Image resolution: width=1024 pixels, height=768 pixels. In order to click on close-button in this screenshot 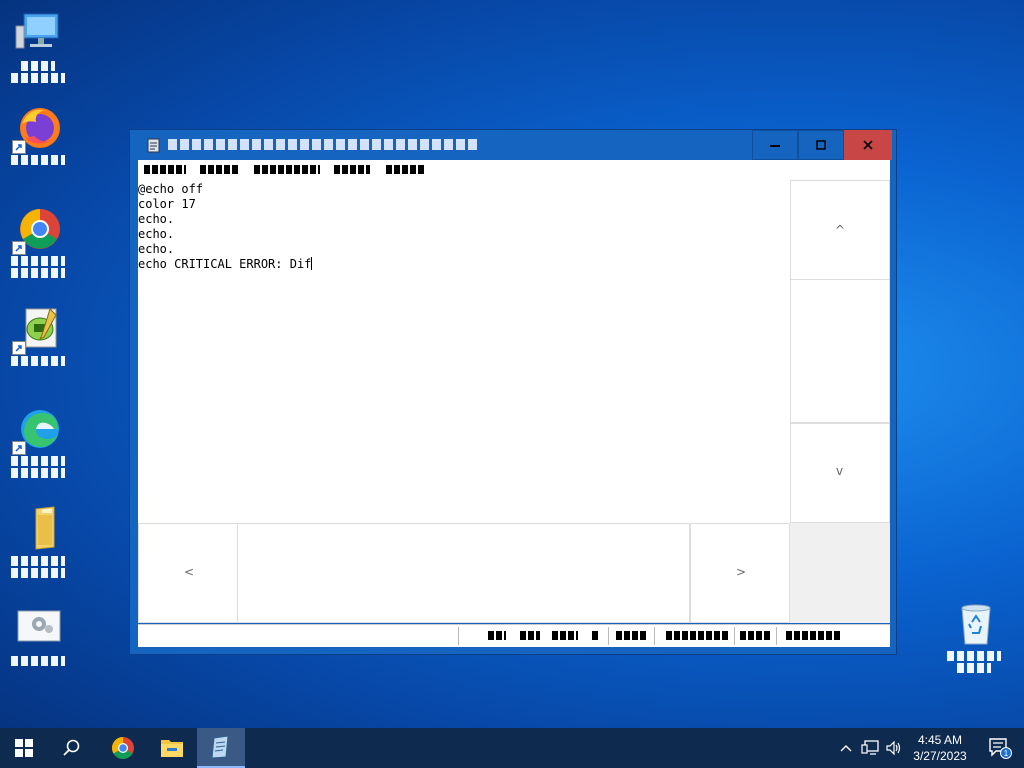, I will do `click(868, 145)`.